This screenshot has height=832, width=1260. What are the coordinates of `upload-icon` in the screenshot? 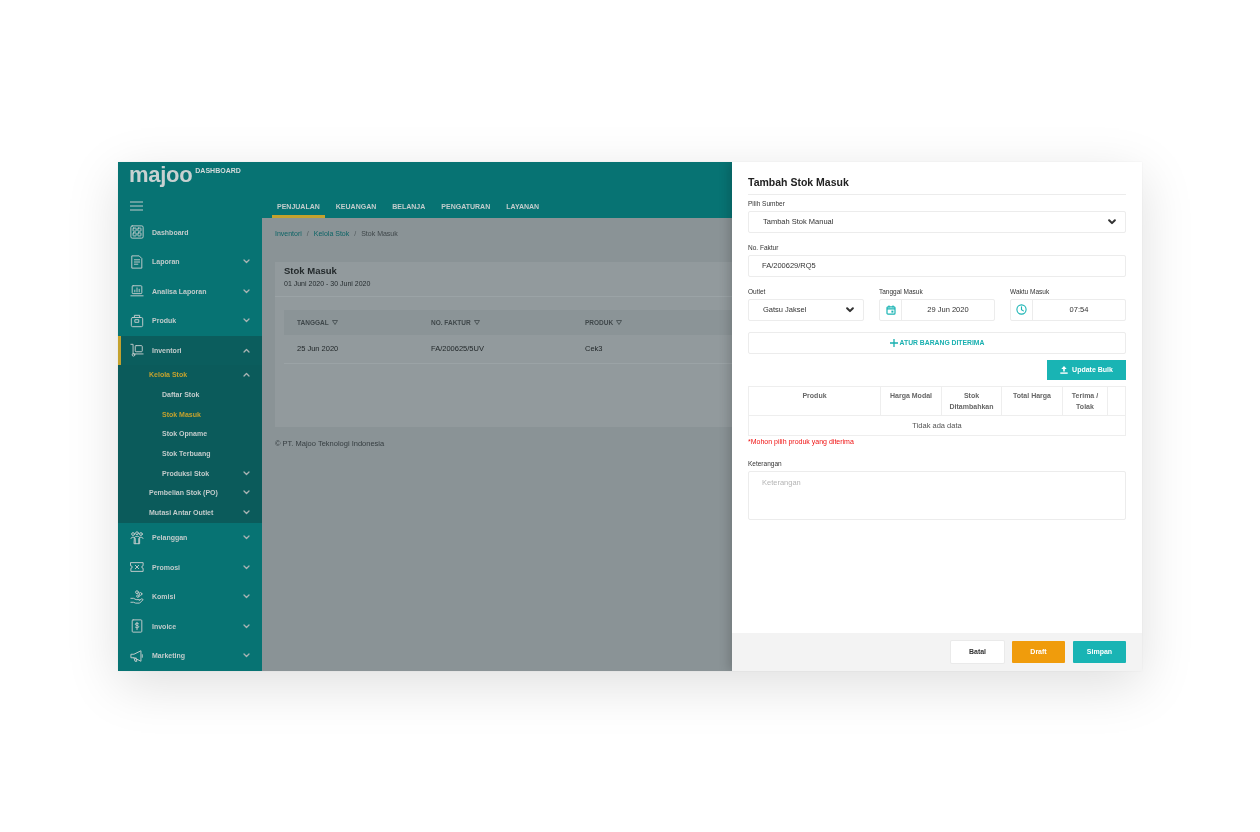 It's located at (1064, 369).